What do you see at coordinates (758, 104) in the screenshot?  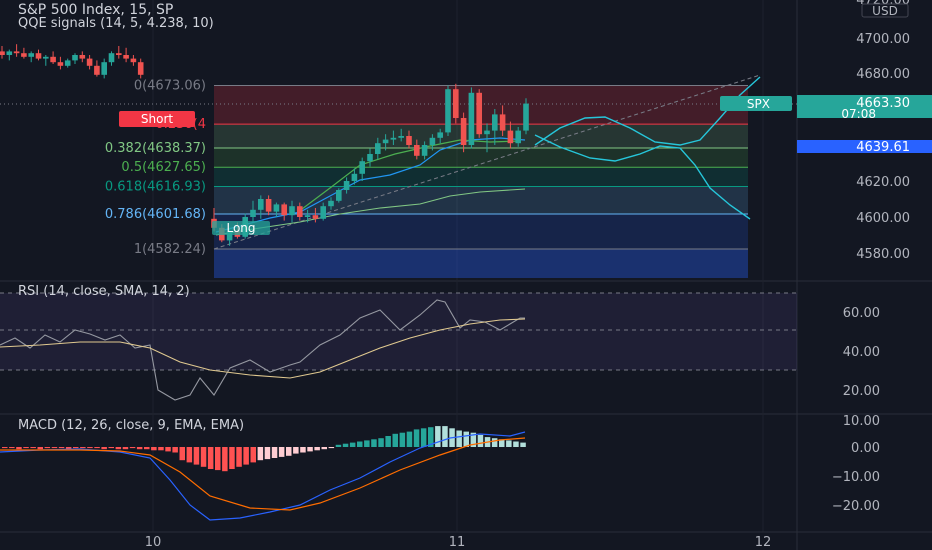 I see `symbol-tag-label: SPX` at bounding box center [758, 104].